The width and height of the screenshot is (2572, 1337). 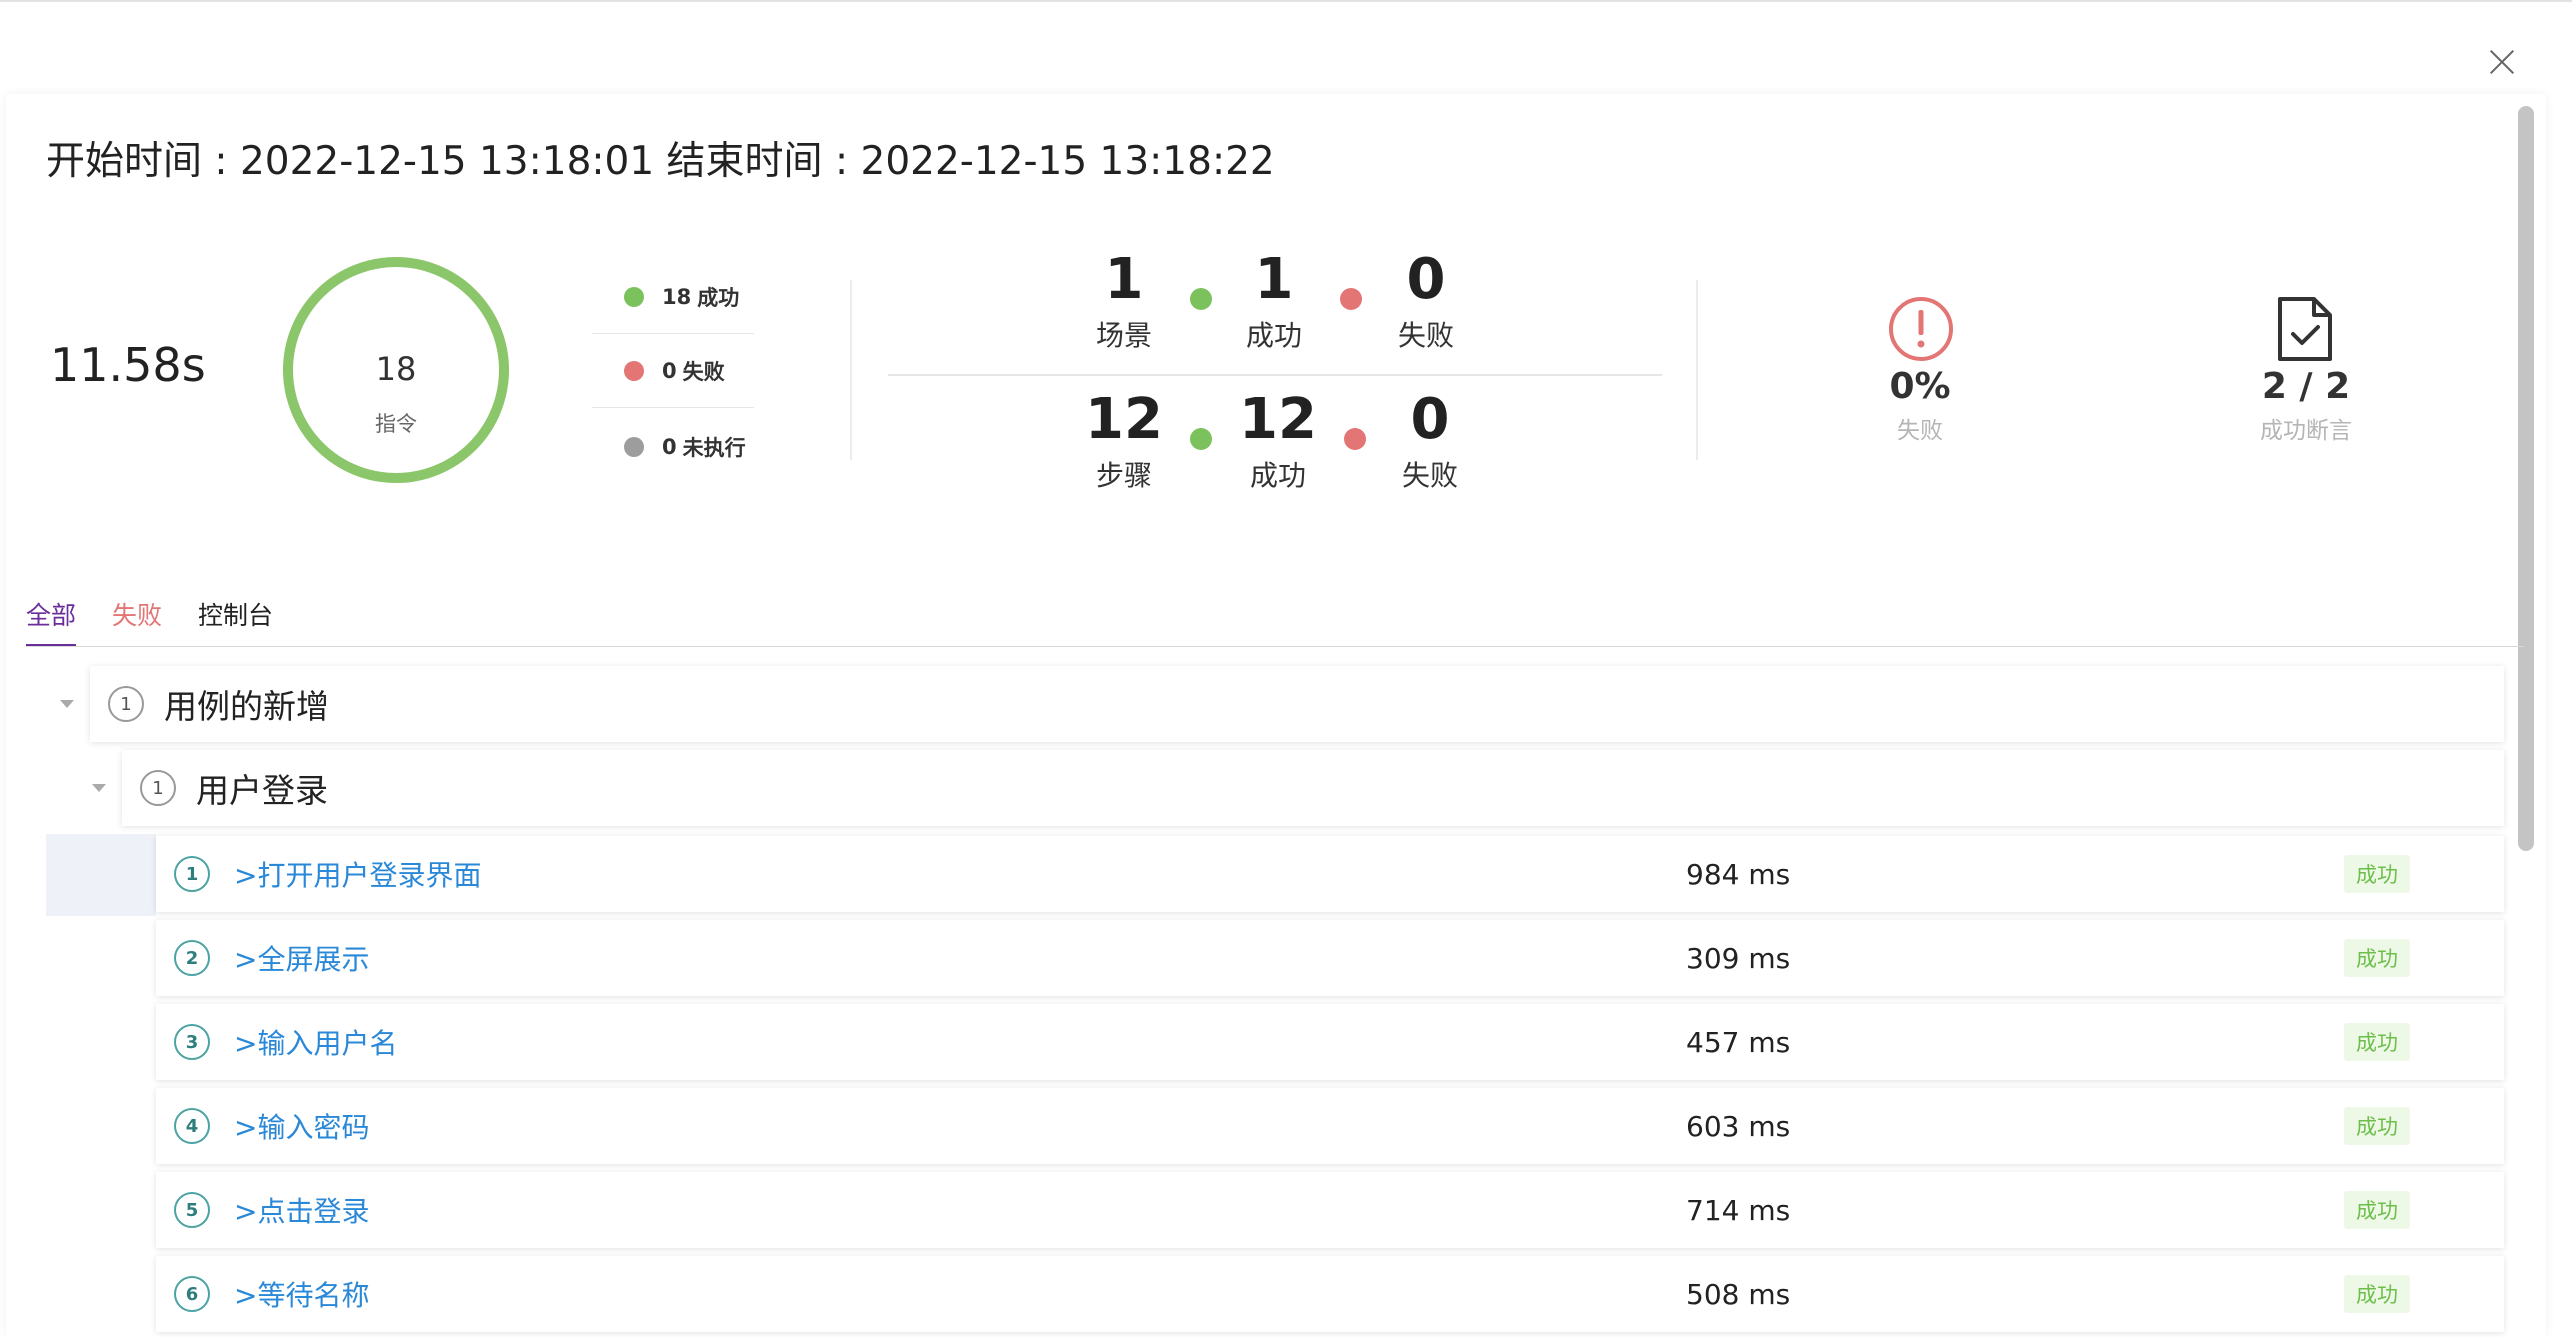 I want to click on scrollbar, so click(x=2526, y=478).